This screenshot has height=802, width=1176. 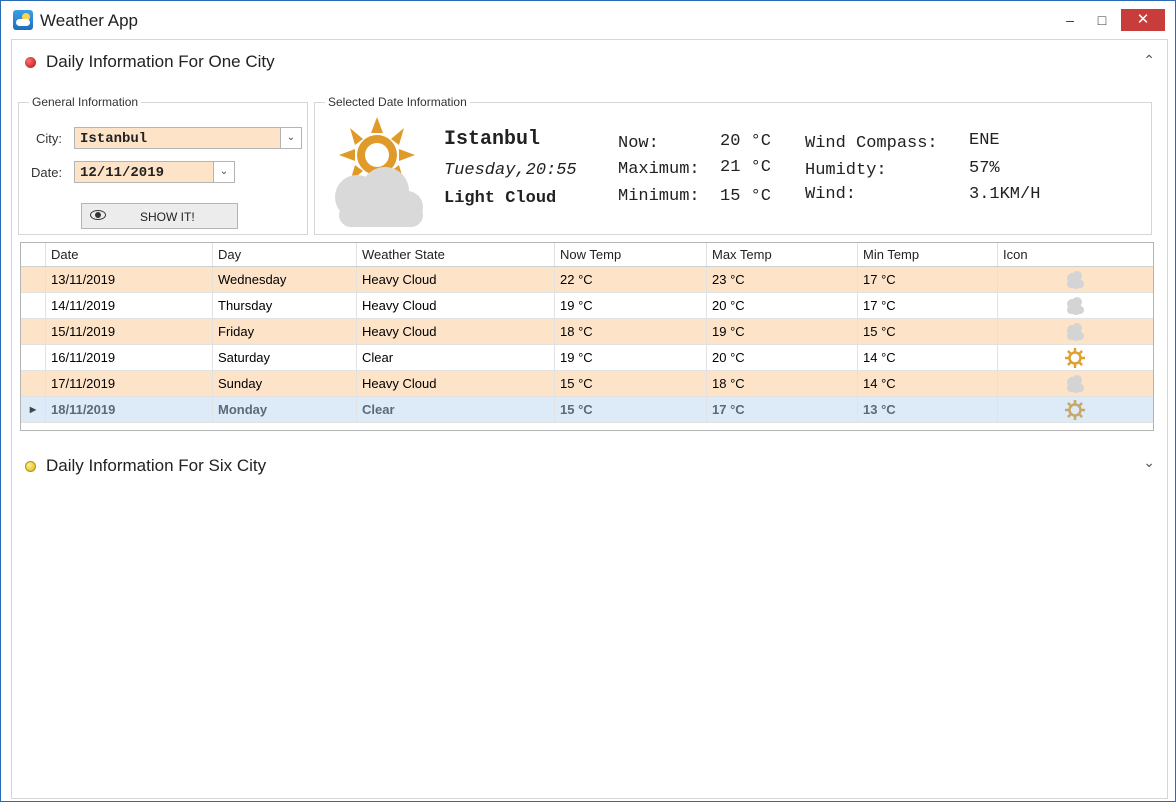 I want to click on date-label: Date:, so click(x=47, y=172).